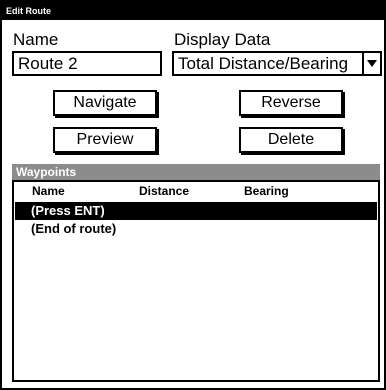  What do you see at coordinates (263, 63) in the screenshot?
I see `display-data-selected-value: Total Distance/Bearing` at bounding box center [263, 63].